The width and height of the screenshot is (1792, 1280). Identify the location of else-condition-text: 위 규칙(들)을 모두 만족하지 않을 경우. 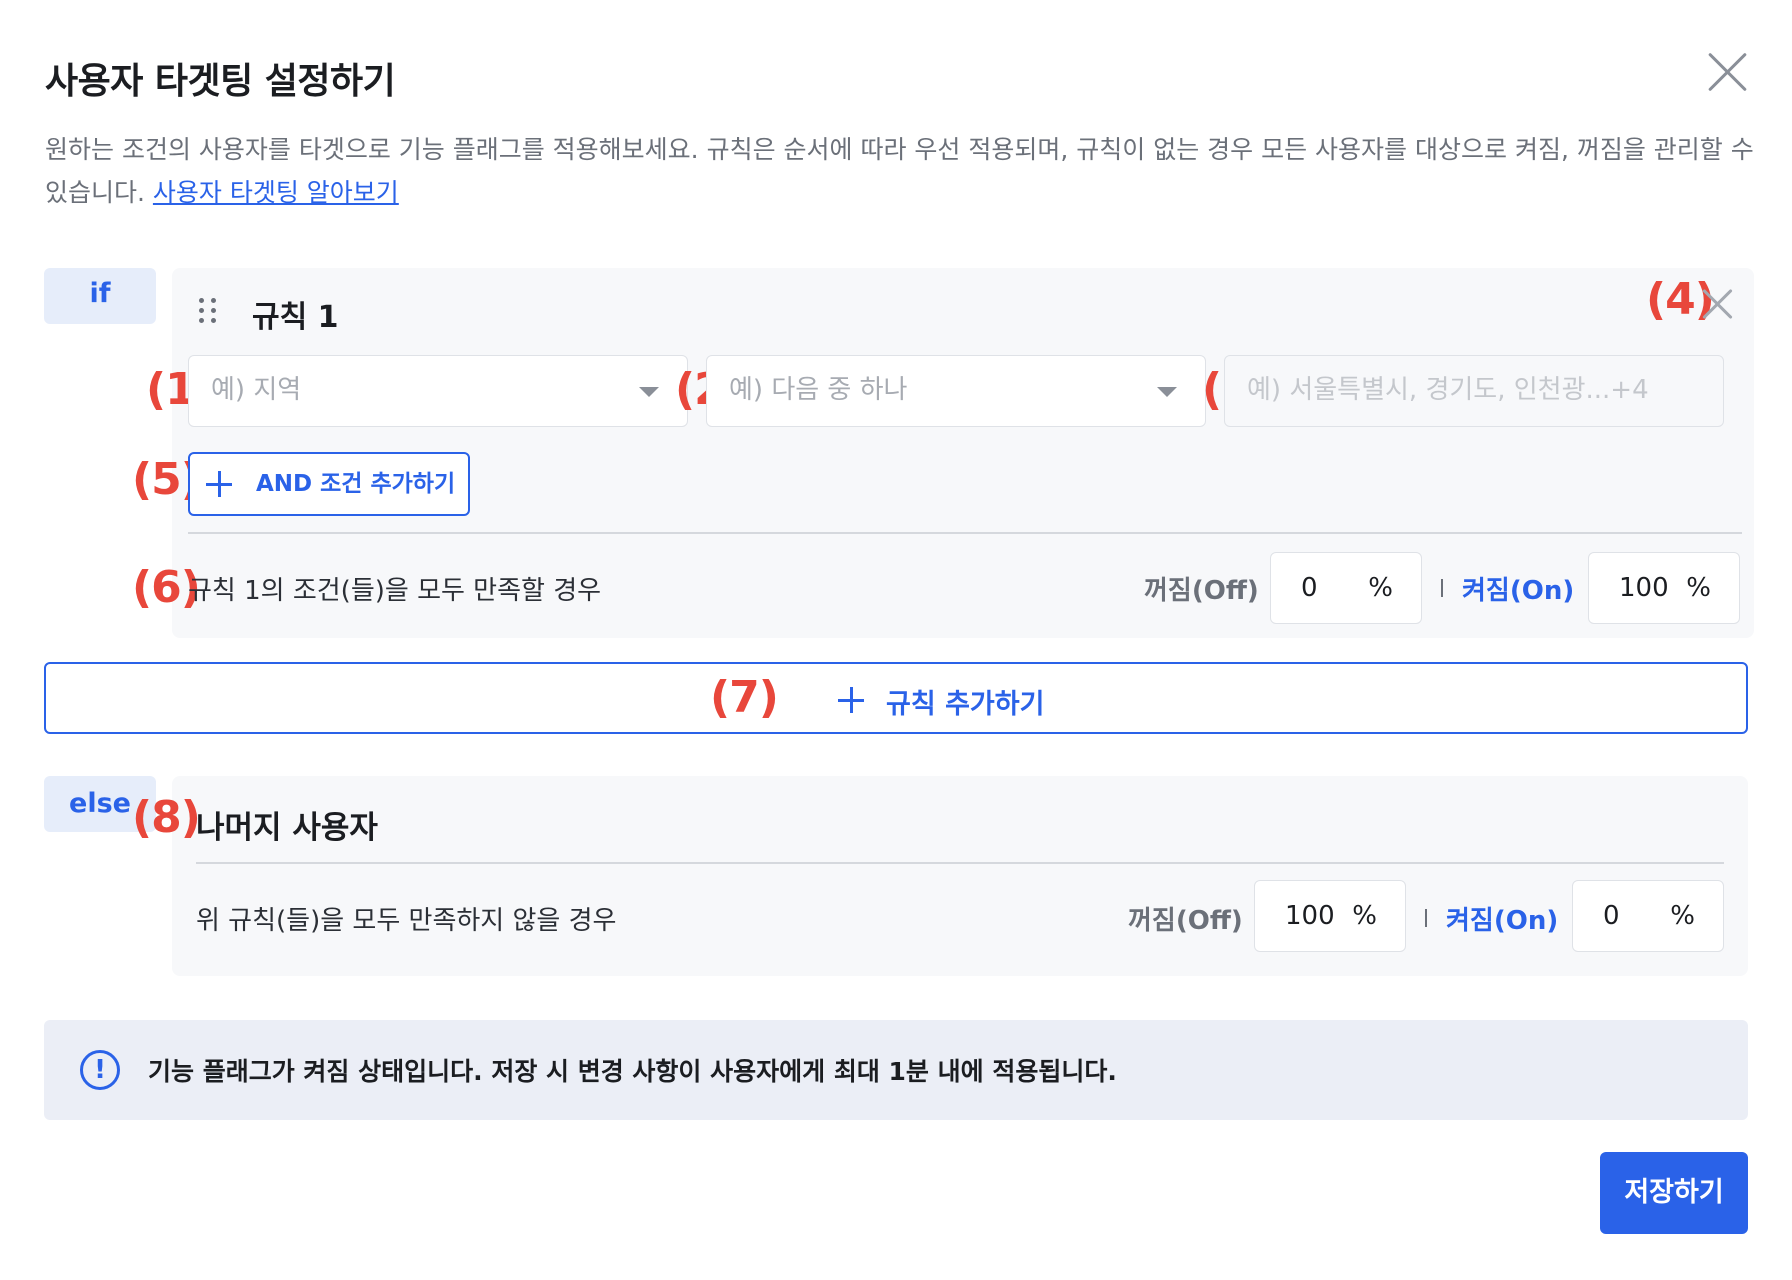
(406, 921).